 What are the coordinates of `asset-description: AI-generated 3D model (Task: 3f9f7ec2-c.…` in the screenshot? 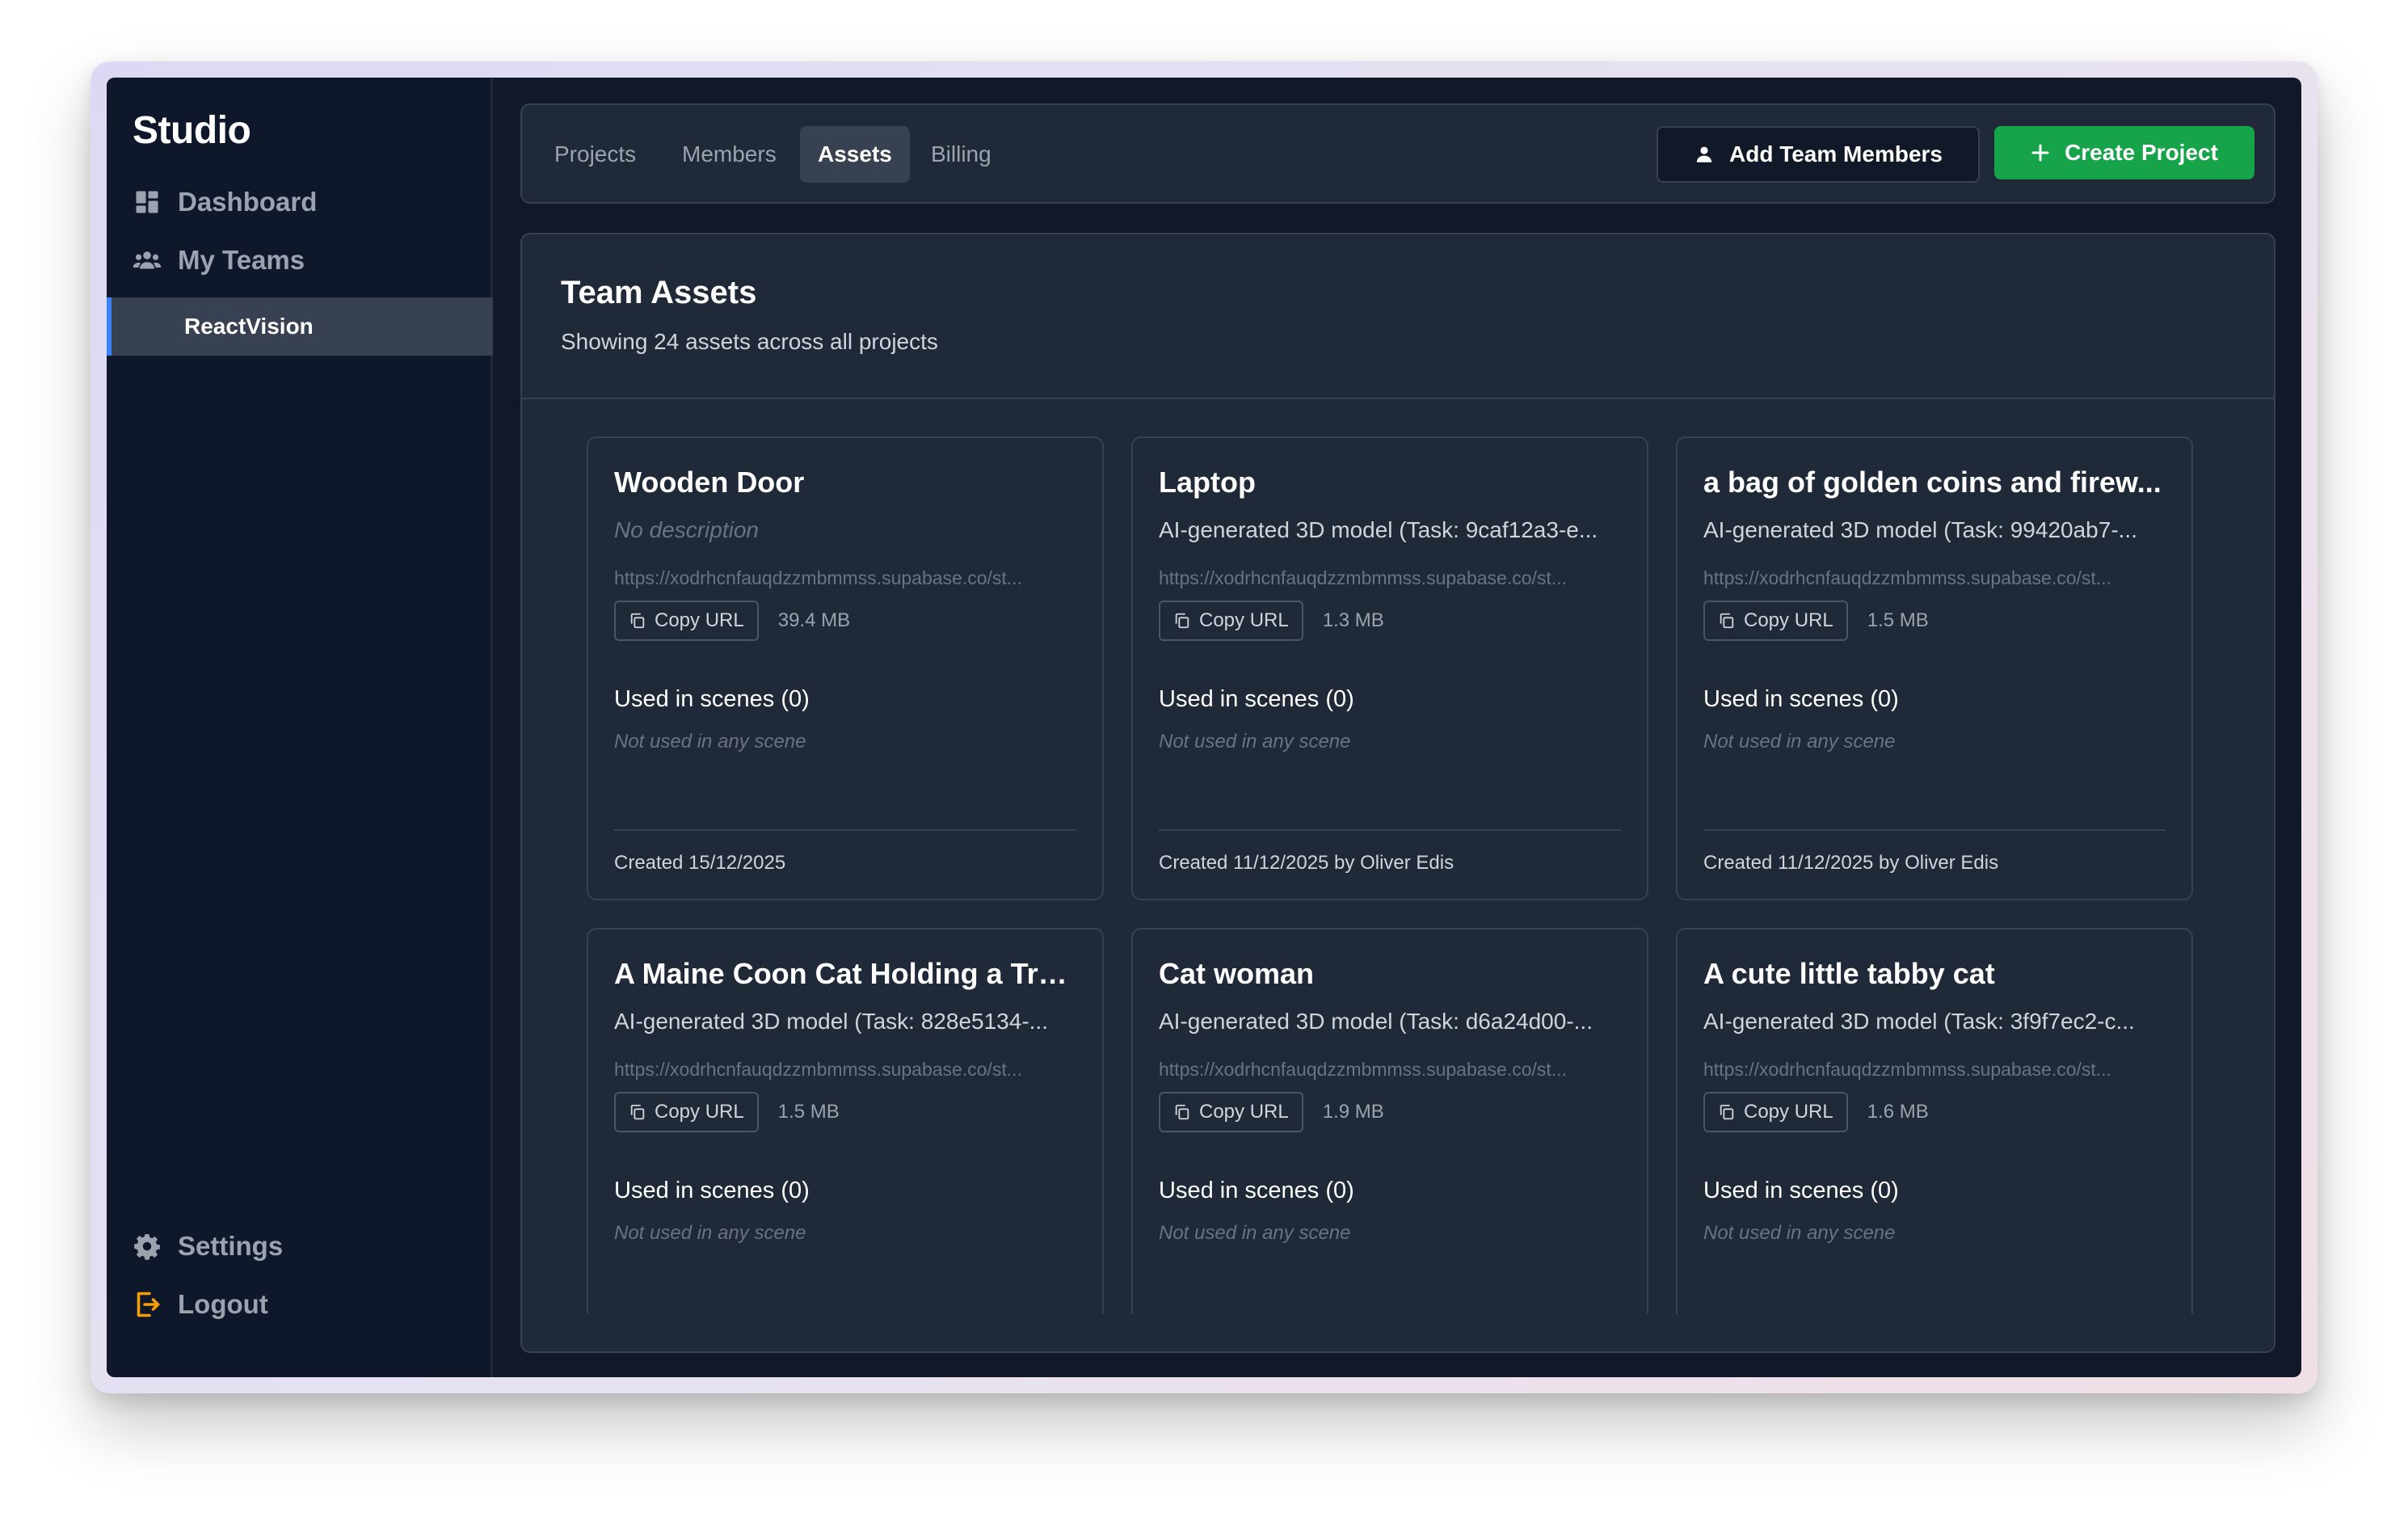 It's located at (1919, 1022).